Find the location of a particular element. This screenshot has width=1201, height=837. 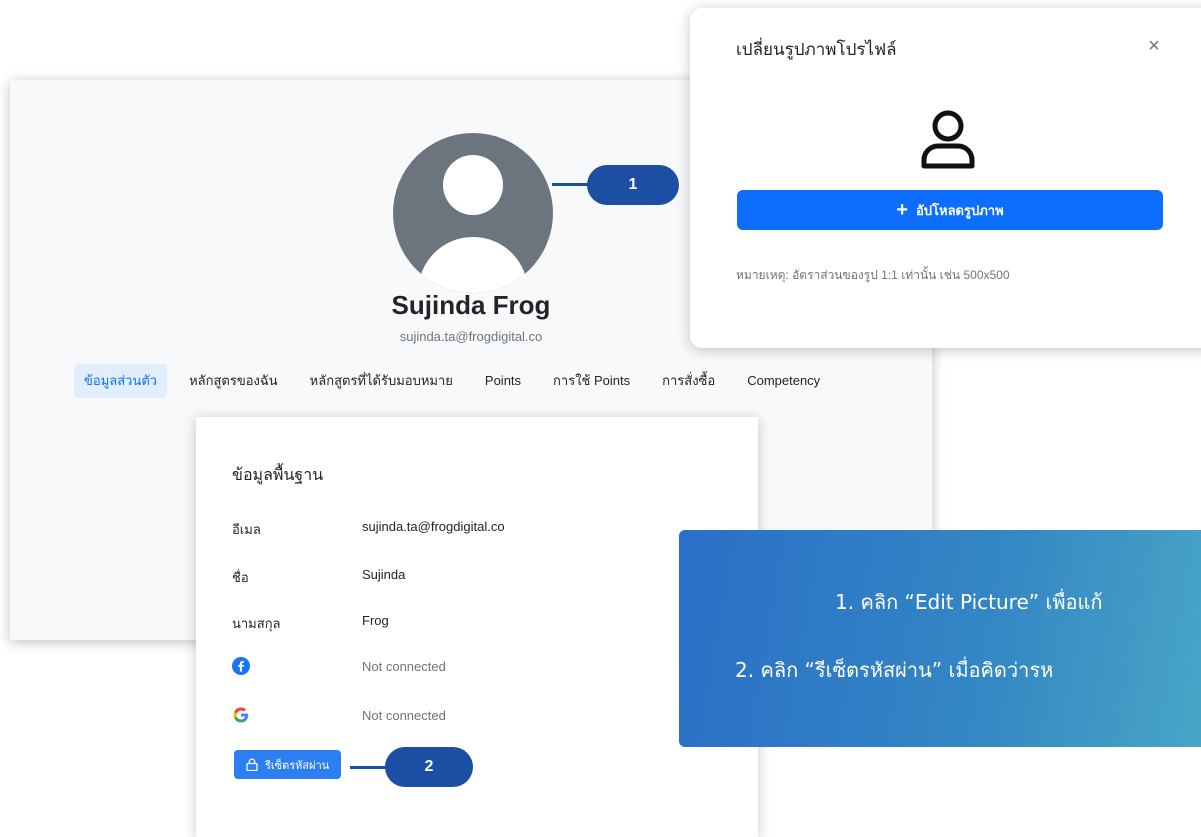

step2-badge: 2 is located at coordinates (429, 767).